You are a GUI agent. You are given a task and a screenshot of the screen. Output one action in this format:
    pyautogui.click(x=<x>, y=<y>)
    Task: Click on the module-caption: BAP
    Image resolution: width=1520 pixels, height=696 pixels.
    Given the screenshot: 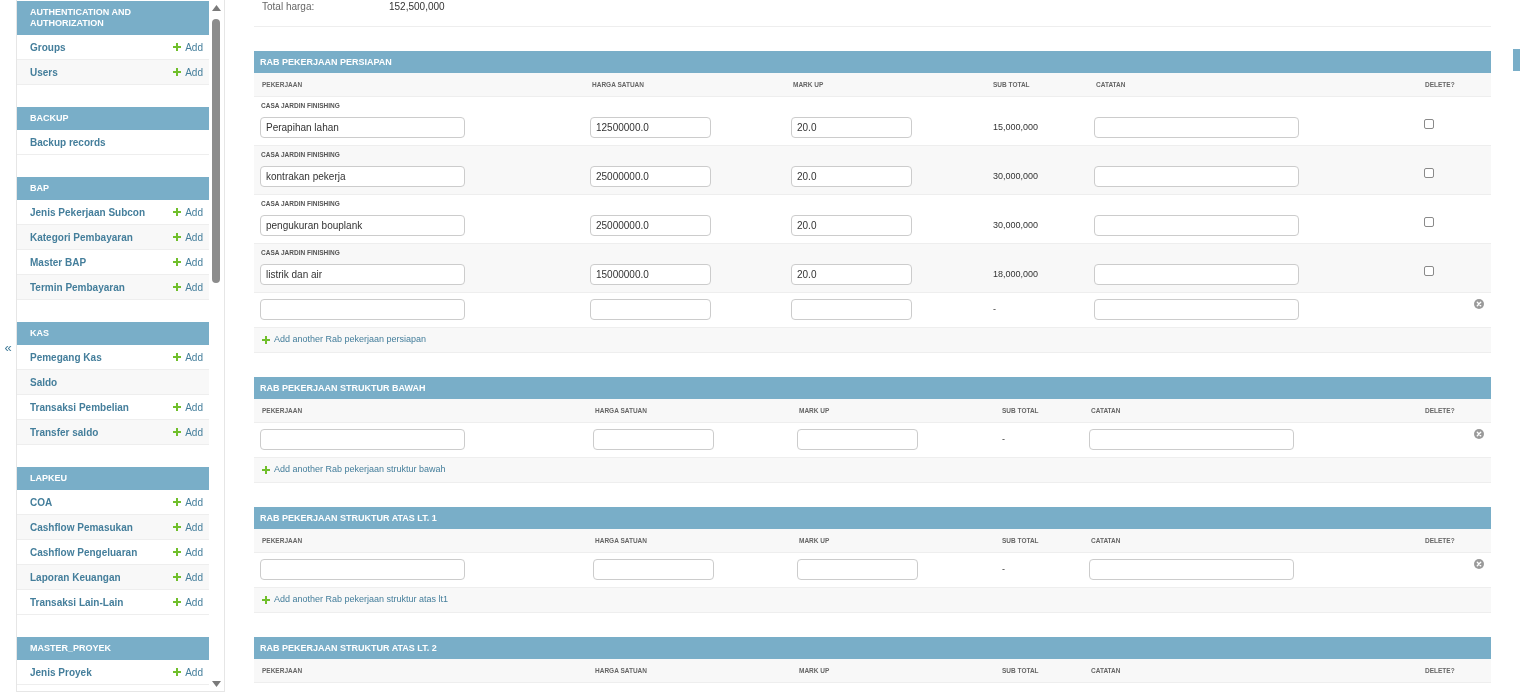 What is the action you would take?
    pyautogui.click(x=113, y=188)
    